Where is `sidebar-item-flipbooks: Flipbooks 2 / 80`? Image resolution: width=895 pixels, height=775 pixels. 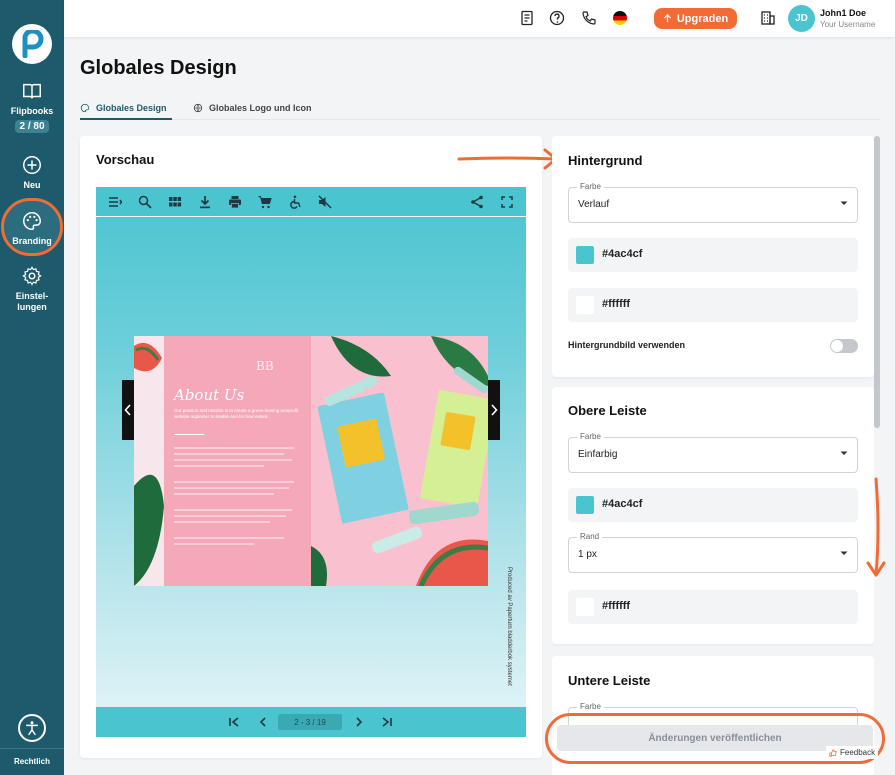
sidebar-item-flipbooks: Flipbooks 2 / 80 is located at coordinates (32, 106).